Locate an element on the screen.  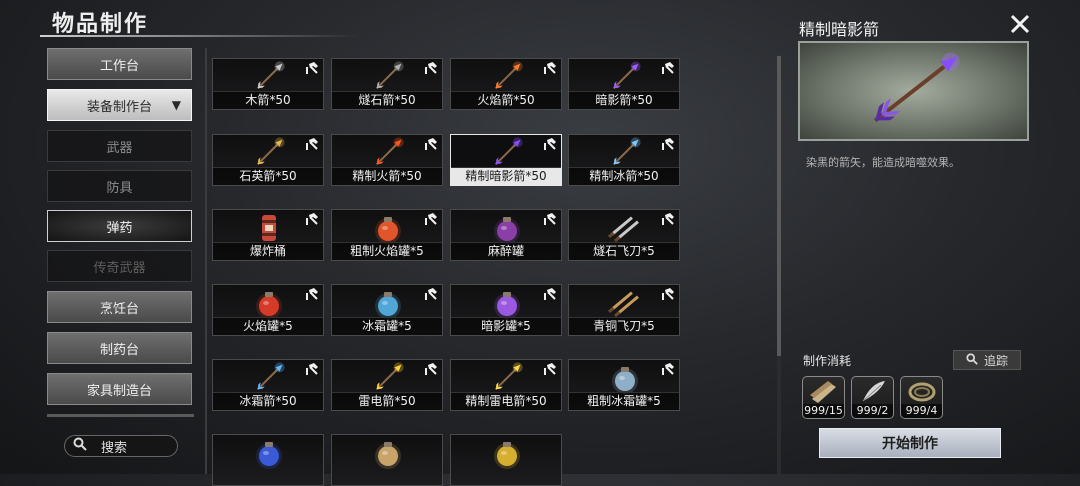
recipe-cell: 冰霜罐*5 is located at coordinates (387, 310).